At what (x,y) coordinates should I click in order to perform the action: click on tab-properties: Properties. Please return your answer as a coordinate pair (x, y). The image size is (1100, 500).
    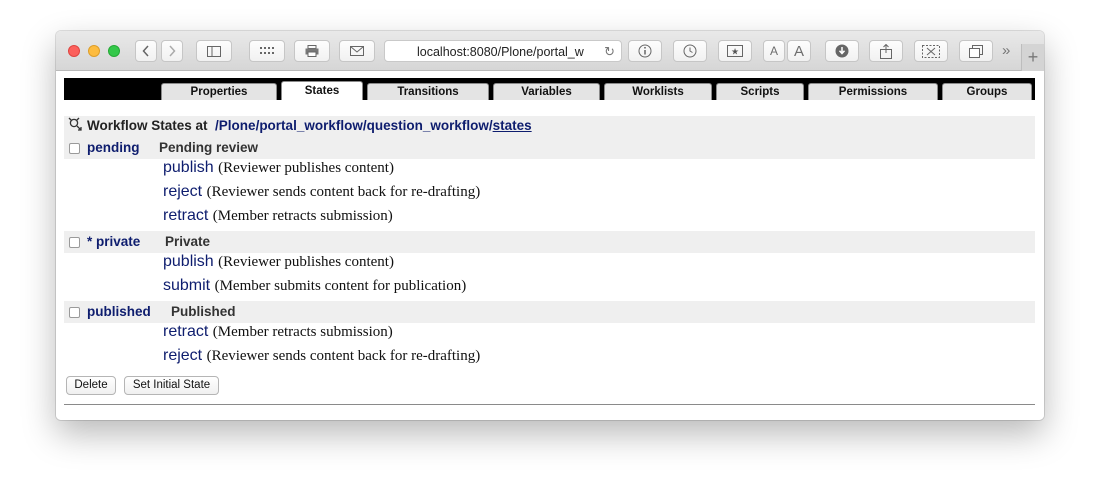
    Looking at the image, I should click on (219, 91).